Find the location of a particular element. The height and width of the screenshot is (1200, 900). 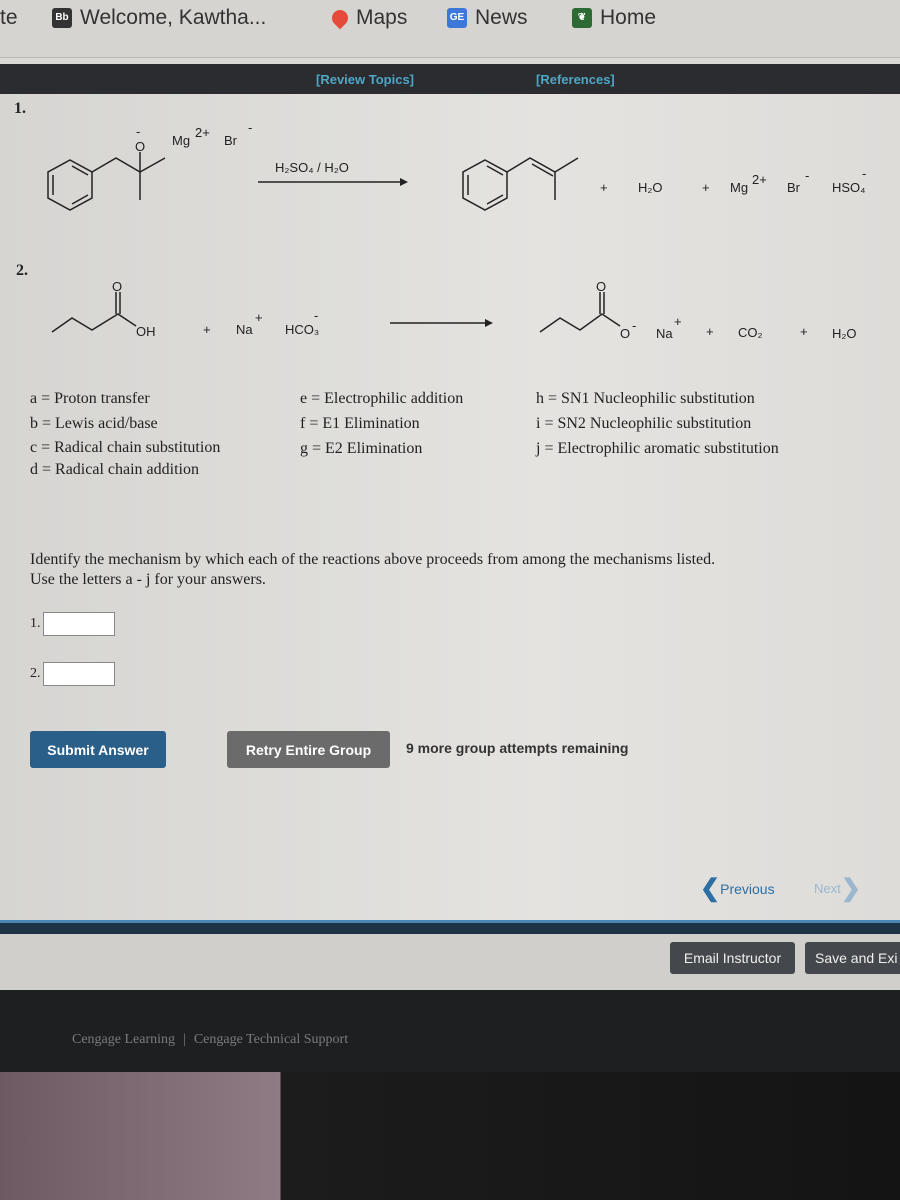

retry-entire-group-button: Retry Entire Group is located at coordinates (308, 749).